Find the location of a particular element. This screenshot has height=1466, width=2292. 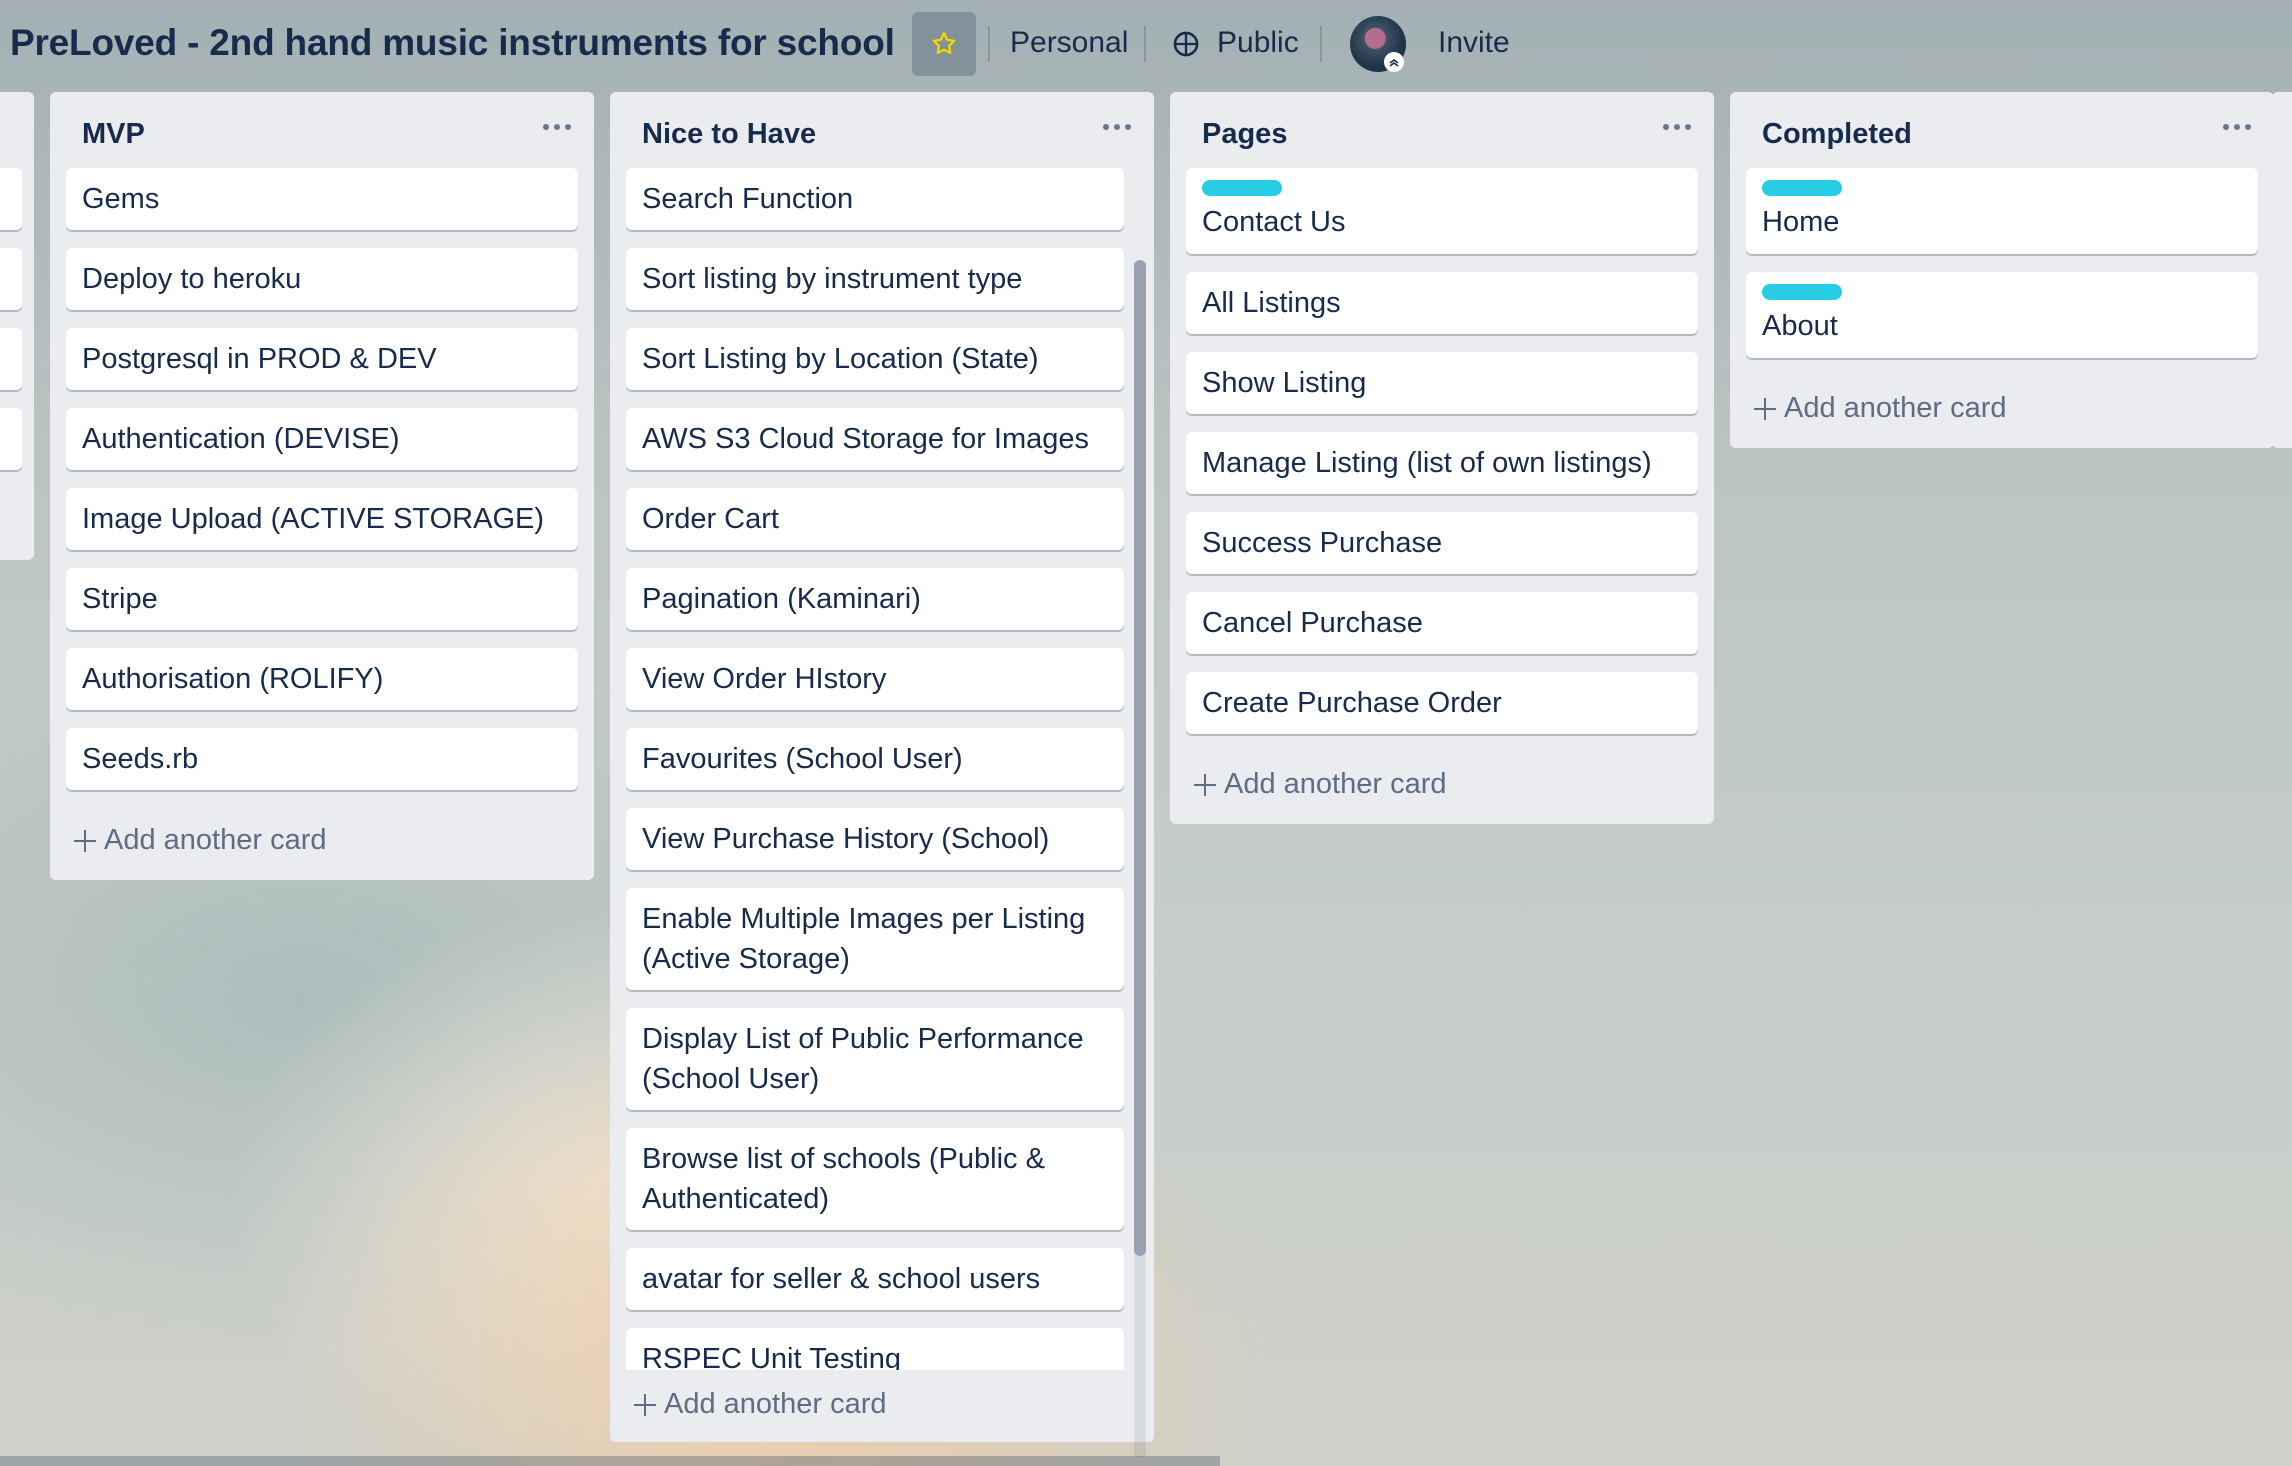

star-icon is located at coordinates (944, 43).